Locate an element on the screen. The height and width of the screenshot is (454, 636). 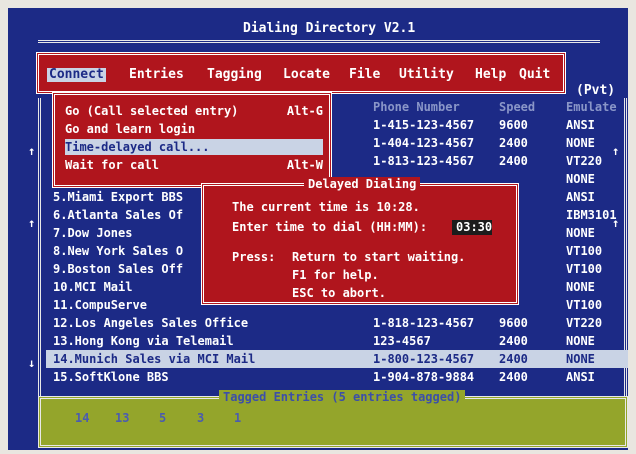
row-name: 12.Los Angeles Sales Office is located at coordinates (151, 323).